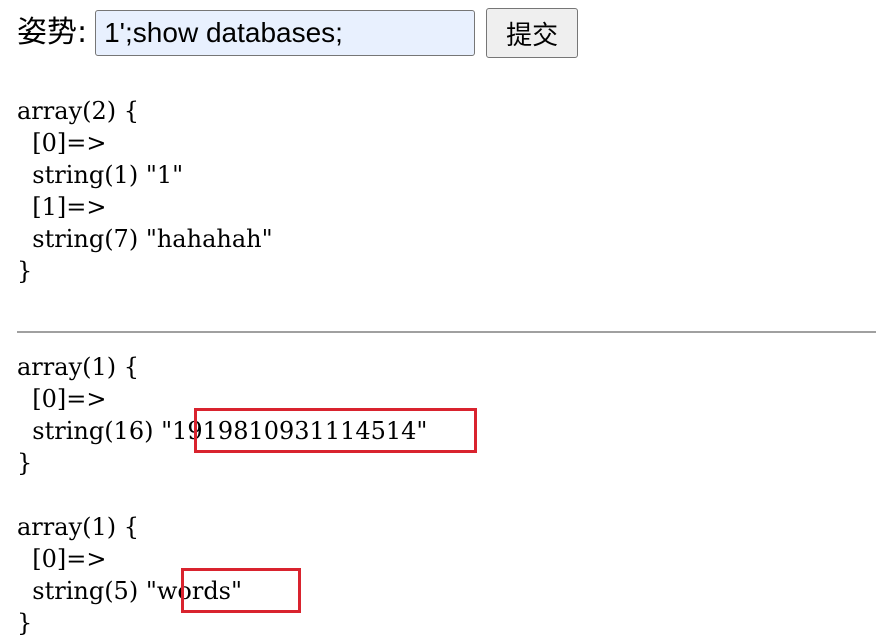  I want to click on dump-line: array(2) {, so click(78, 111).